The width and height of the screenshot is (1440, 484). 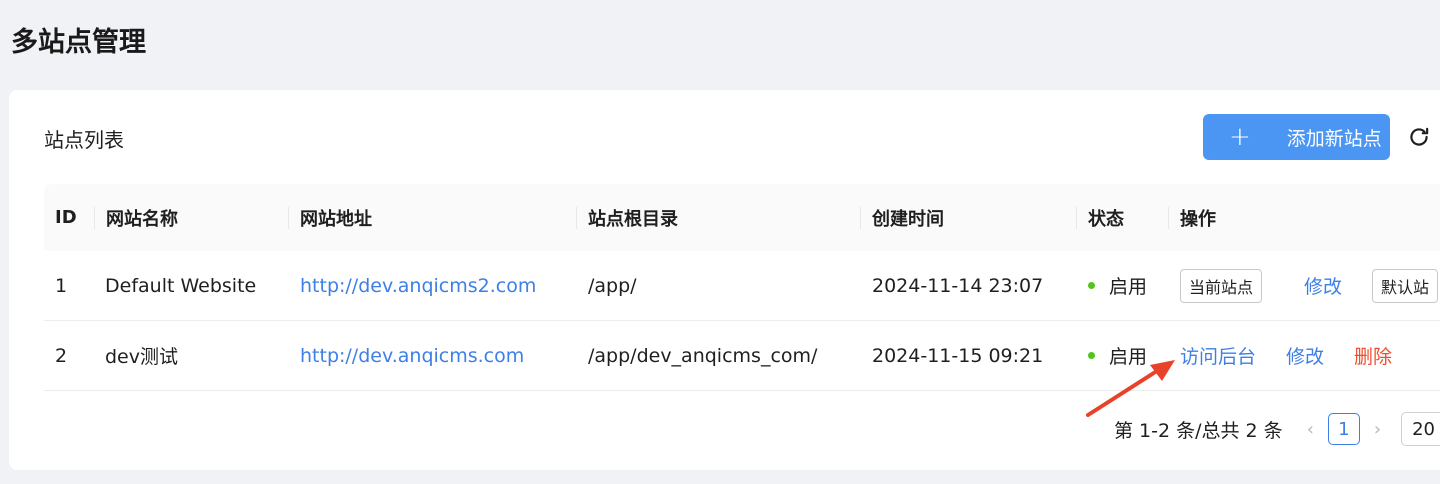 What do you see at coordinates (141, 357) in the screenshot?
I see `cell-name: dev测试` at bounding box center [141, 357].